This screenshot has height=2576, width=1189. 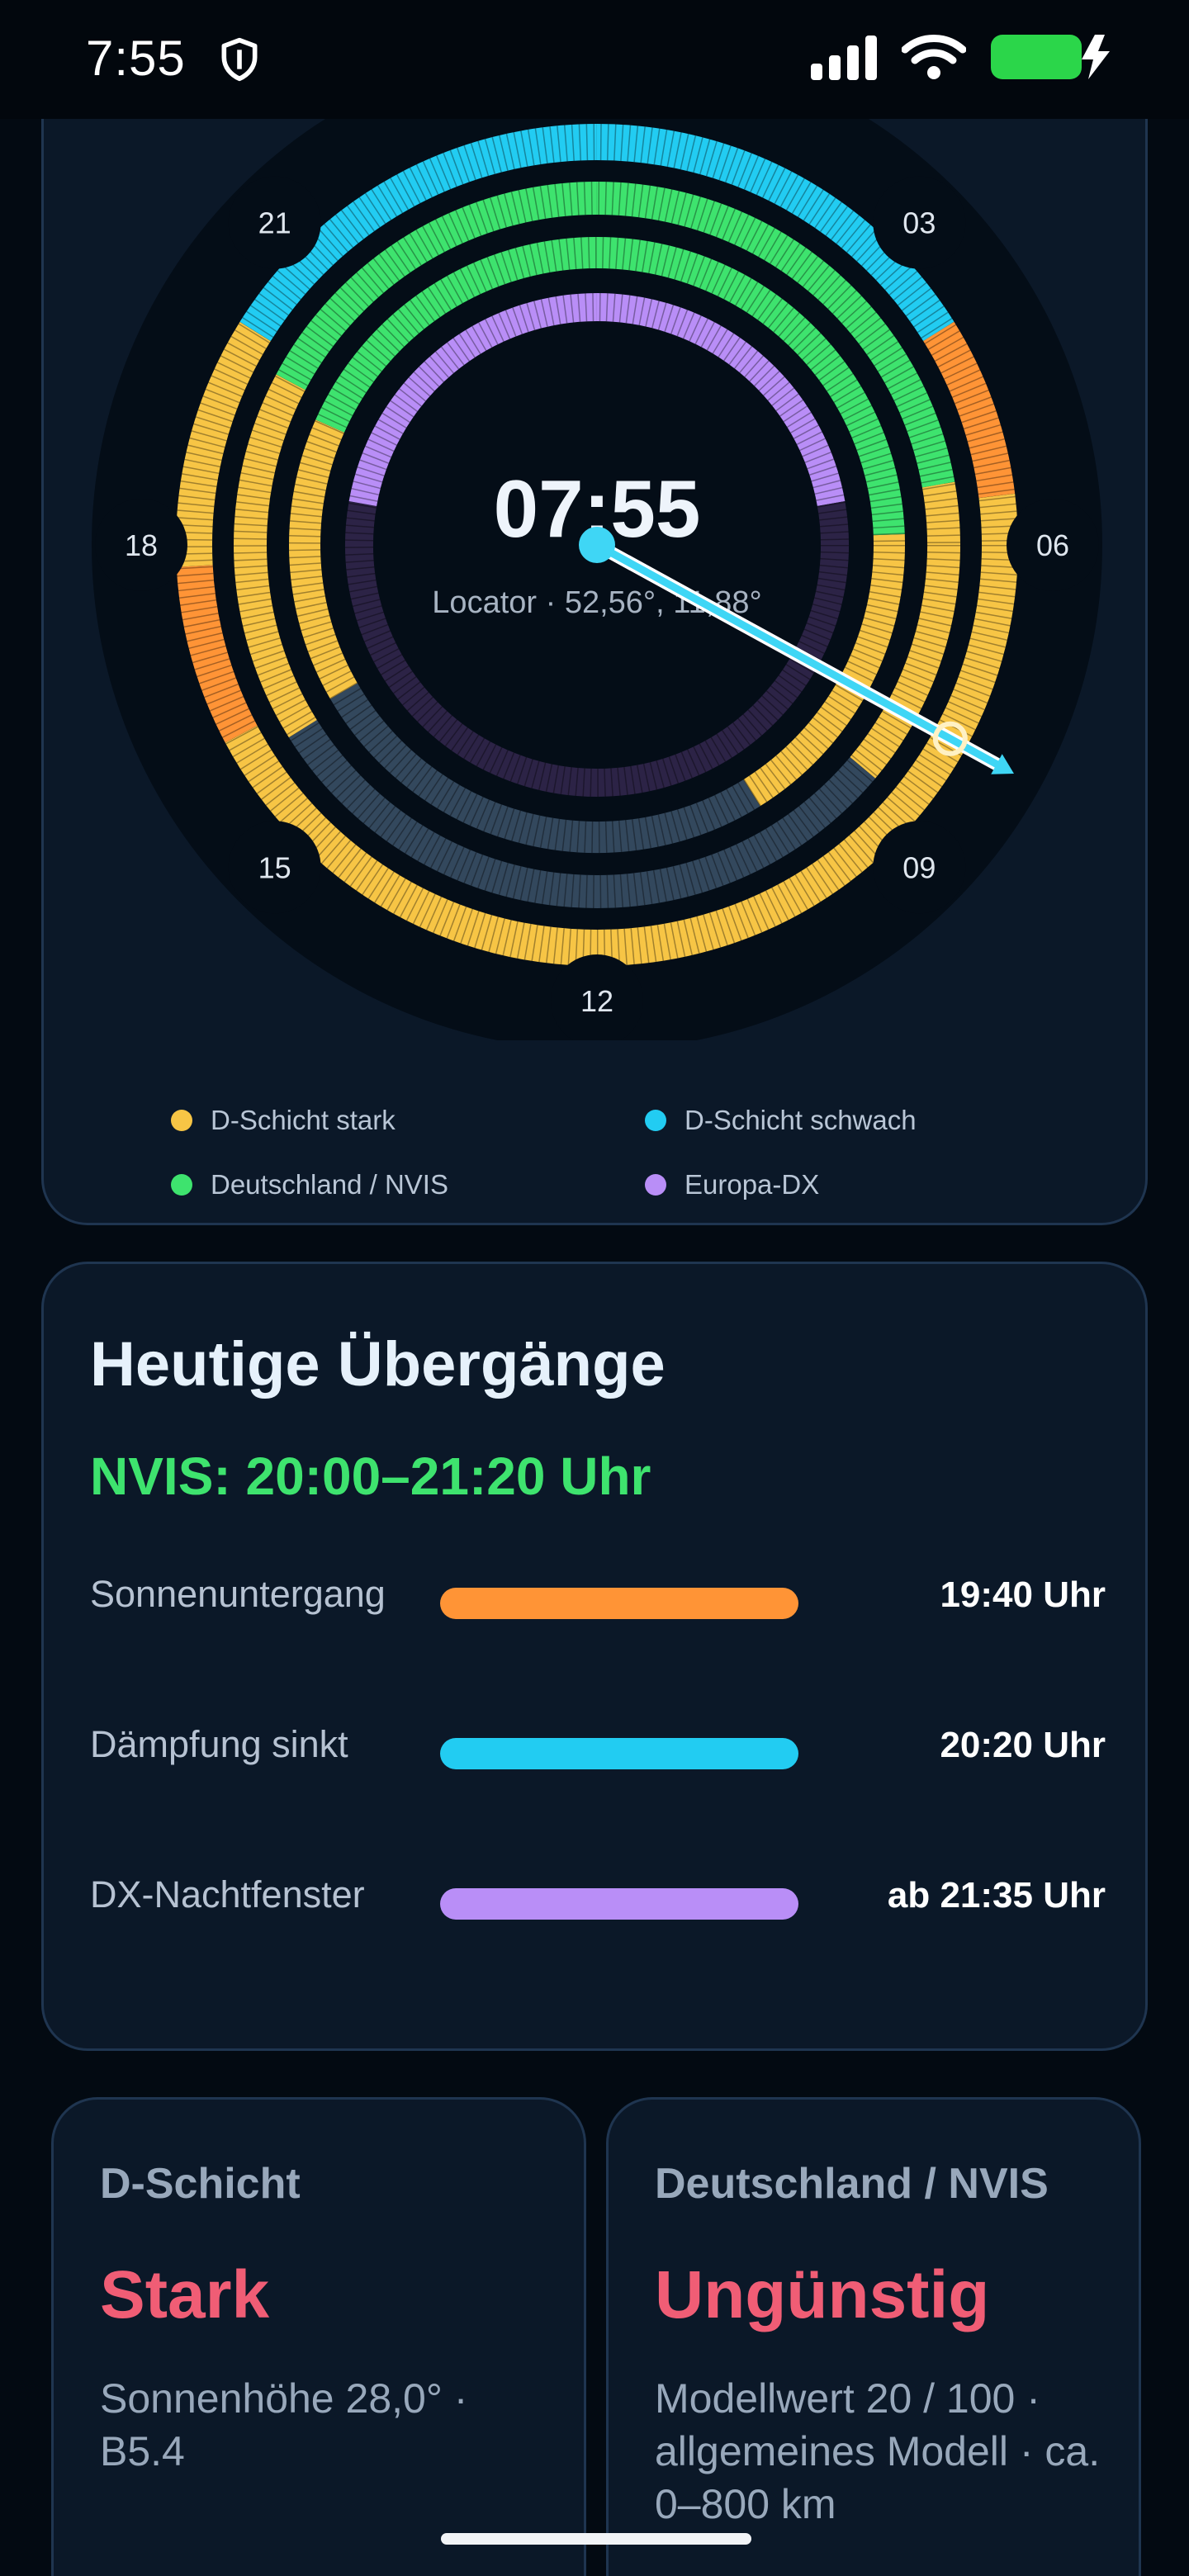 What do you see at coordinates (801, 1120) in the screenshot?
I see `legend-label: D-Schicht schwach` at bounding box center [801, 1120].